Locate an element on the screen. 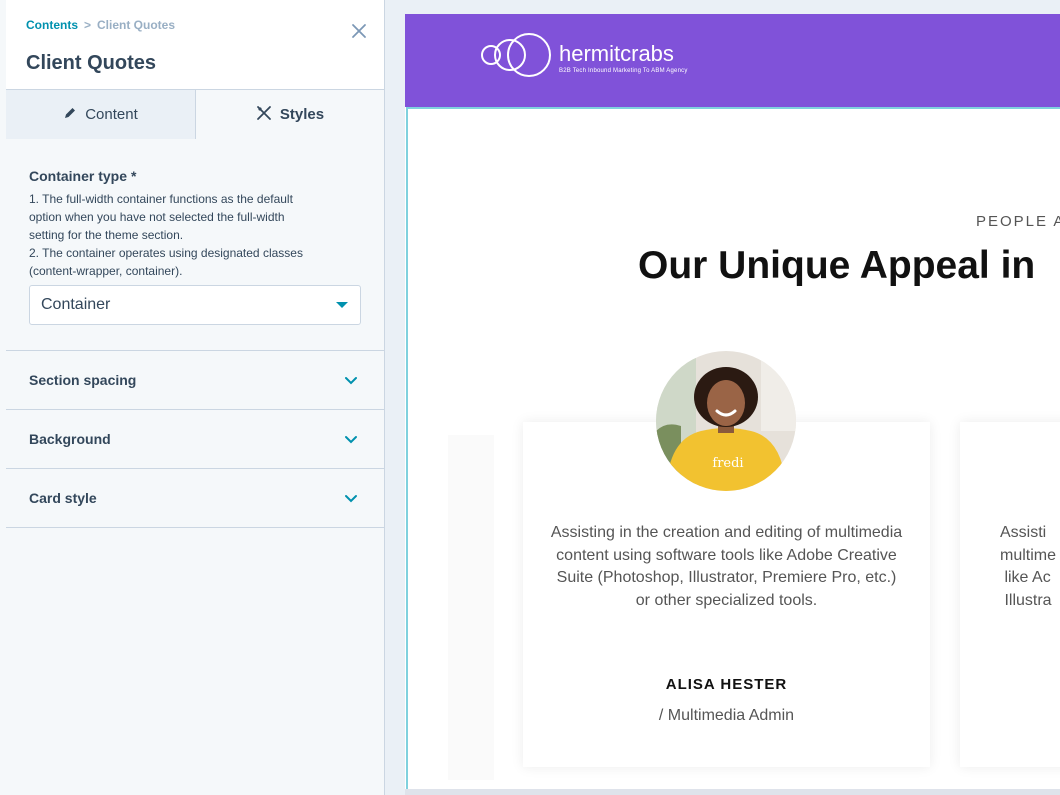 This screenshot has height=795, width=1060. tab-styles-label: Styles is located at coordinates (302, 114).